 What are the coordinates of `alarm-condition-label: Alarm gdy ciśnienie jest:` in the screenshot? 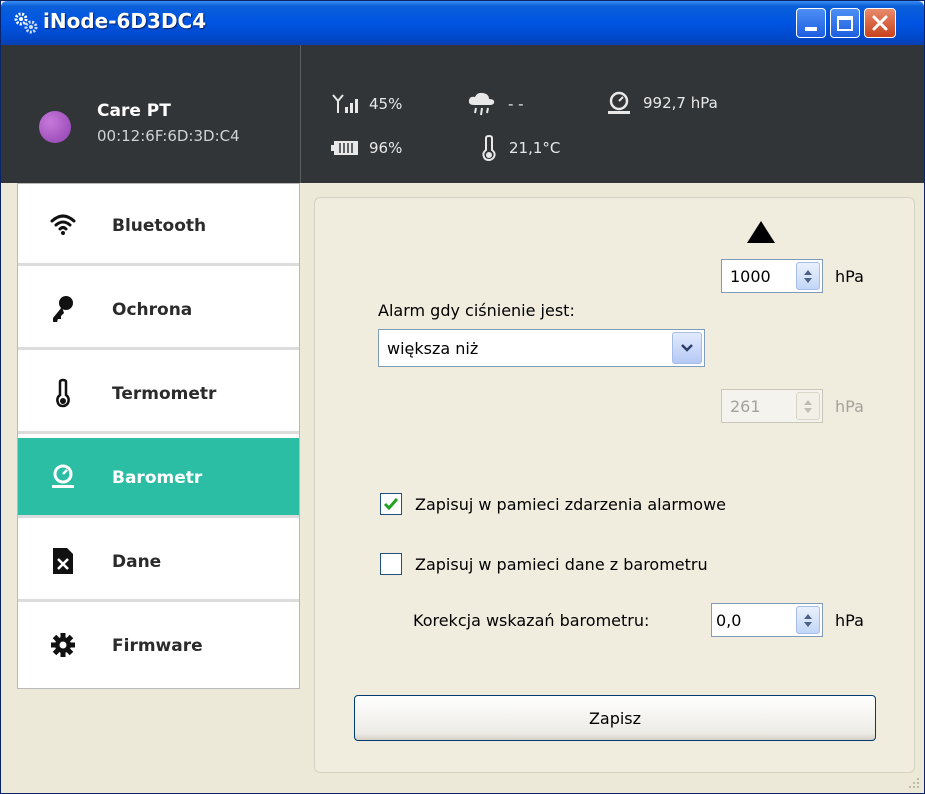 It's located at (476, 310).